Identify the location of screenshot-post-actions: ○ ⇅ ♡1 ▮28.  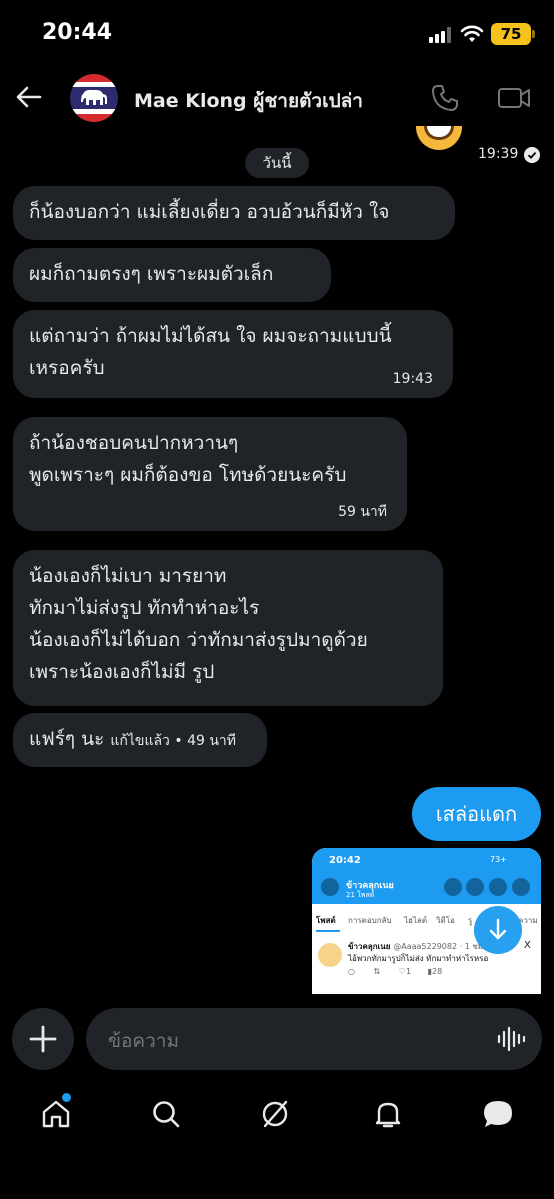
(395, 971).